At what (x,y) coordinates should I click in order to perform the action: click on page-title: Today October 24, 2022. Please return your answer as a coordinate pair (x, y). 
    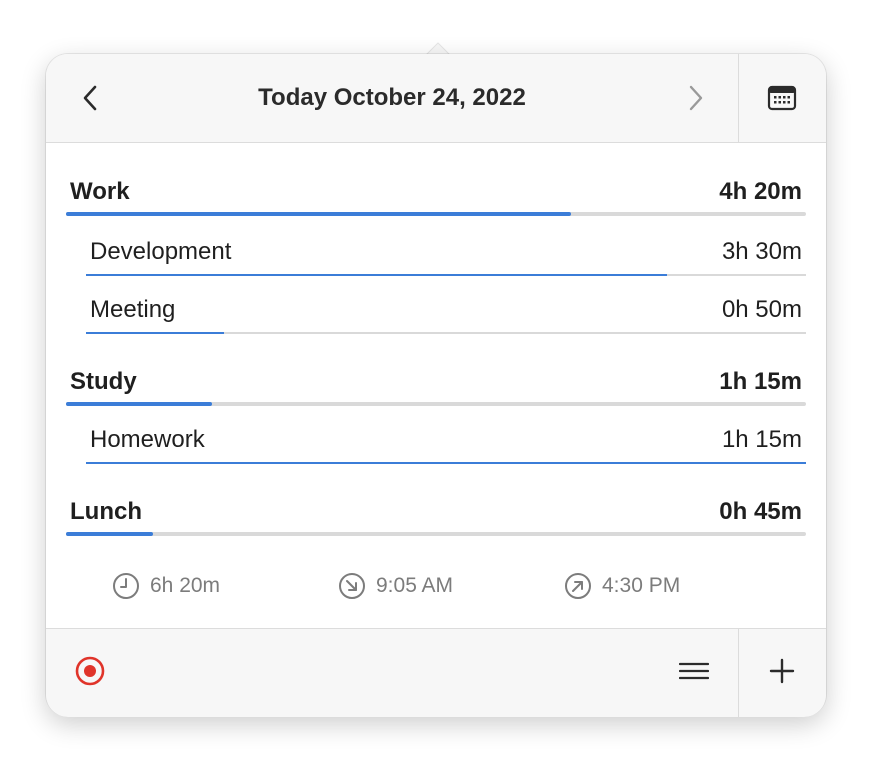
    Looking at the image, I should click on (392, 97).